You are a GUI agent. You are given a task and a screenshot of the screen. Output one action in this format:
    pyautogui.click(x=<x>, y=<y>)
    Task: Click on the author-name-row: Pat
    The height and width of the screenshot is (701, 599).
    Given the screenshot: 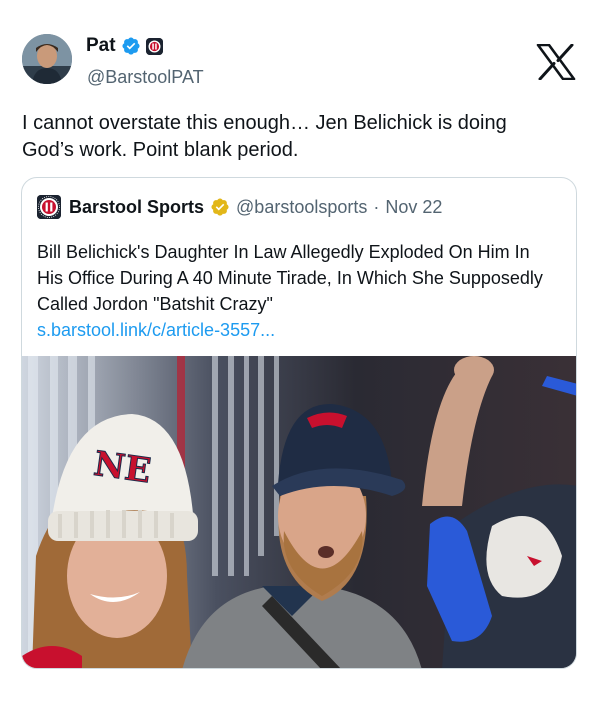 What is the action you would take?
    pyautogui.click(x=124, y=46)
    